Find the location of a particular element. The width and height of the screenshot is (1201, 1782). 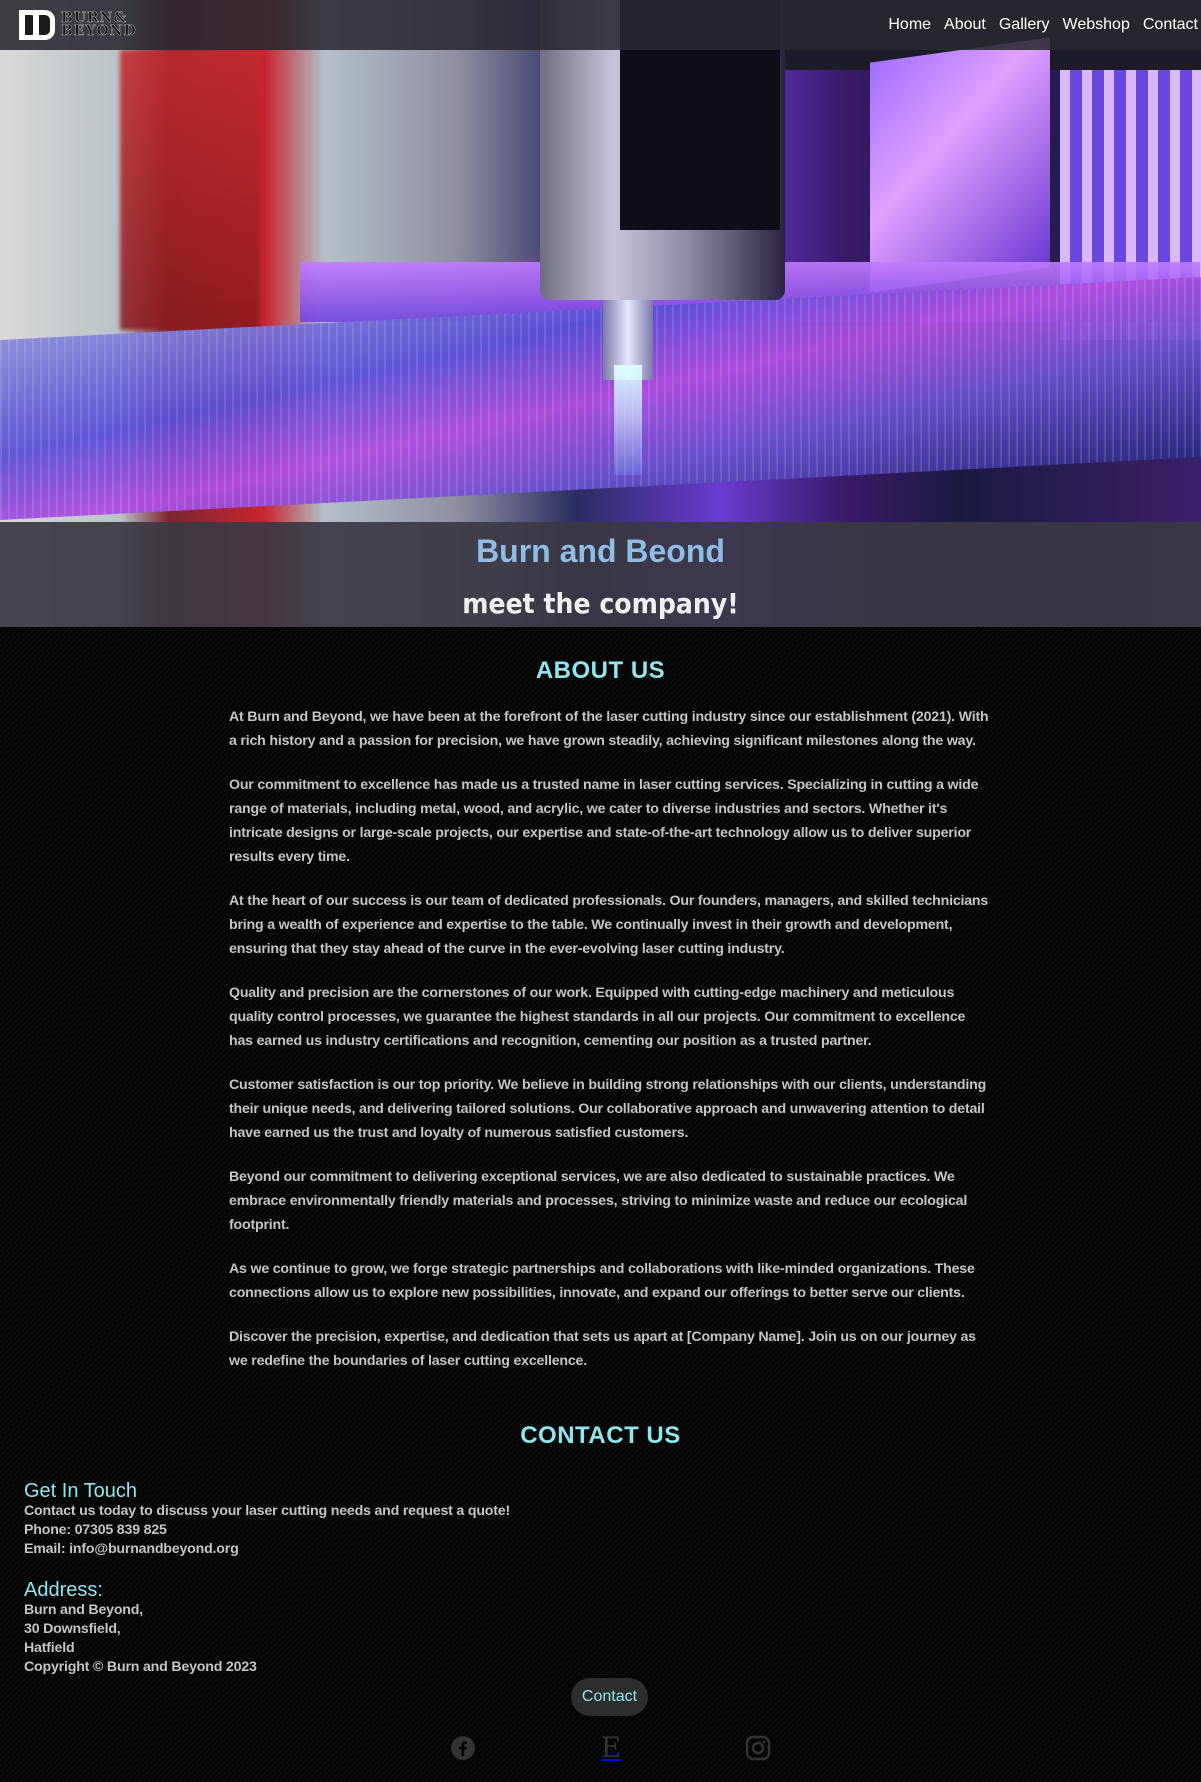

address-line: 30 Downsfield, is located at coordinates (72, 1629).